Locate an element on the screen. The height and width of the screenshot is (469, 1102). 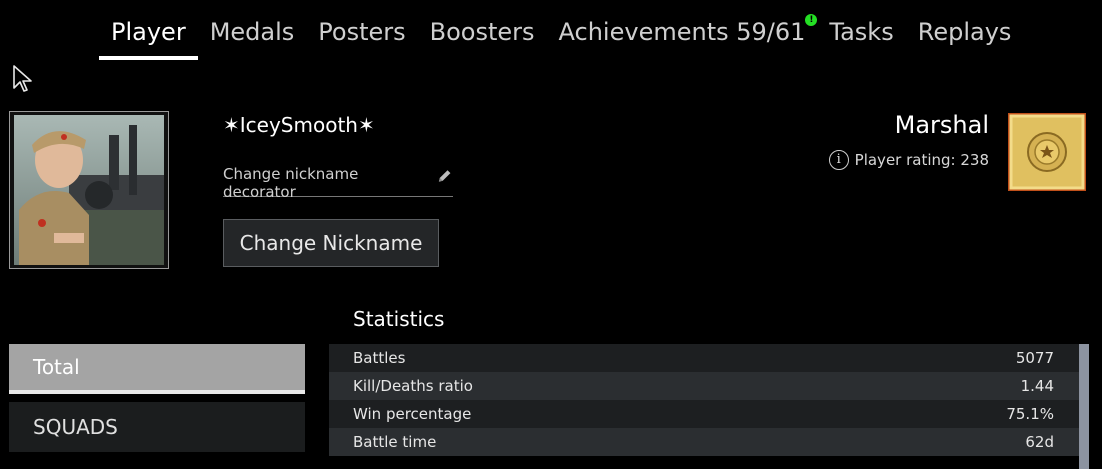
player-rating: i Player rating: 238 is located at coordinates (908, 160).